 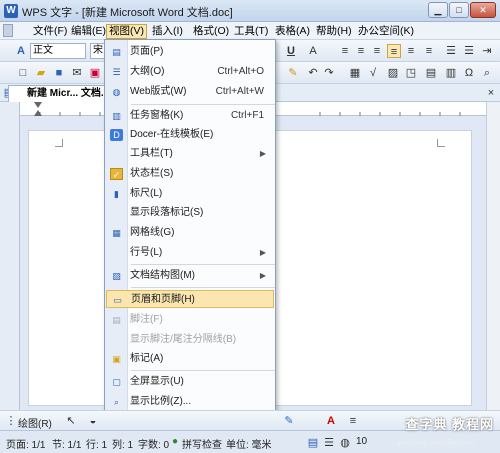 What do you see at coordinates (355, 73) in the screenshot?
I see `insert-table-icon: ▦` at bounding box center [355, 73].